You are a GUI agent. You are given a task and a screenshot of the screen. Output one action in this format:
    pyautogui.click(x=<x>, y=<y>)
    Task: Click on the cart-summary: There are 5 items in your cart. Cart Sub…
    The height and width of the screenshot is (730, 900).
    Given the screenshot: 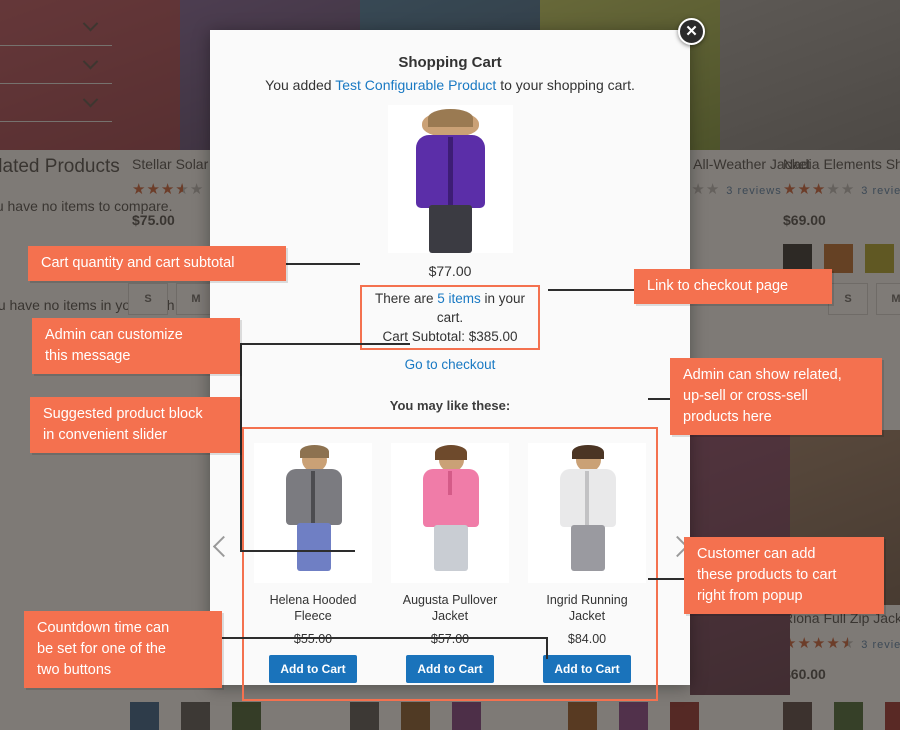 What is the action you would take?
    pyautogui.click(x=450, y=317)
    